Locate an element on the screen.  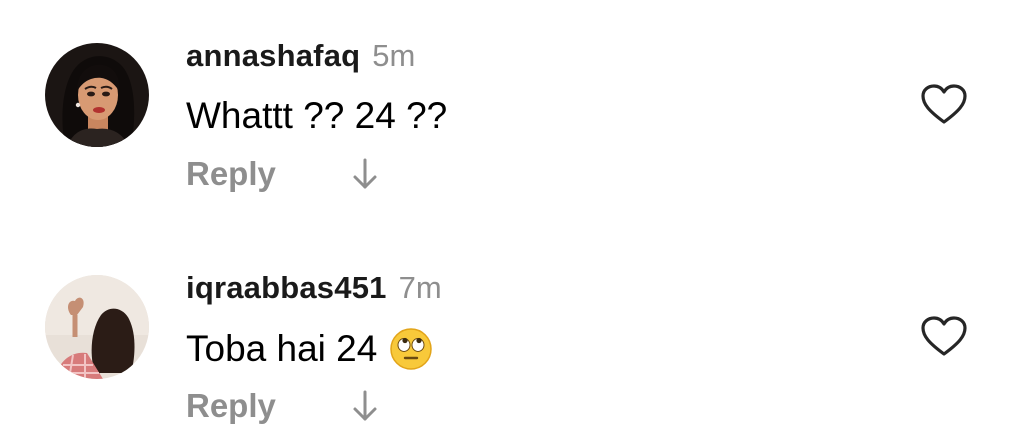
comment-text: Whattt ?? 24 ?? is located at coordinates (316, 116).